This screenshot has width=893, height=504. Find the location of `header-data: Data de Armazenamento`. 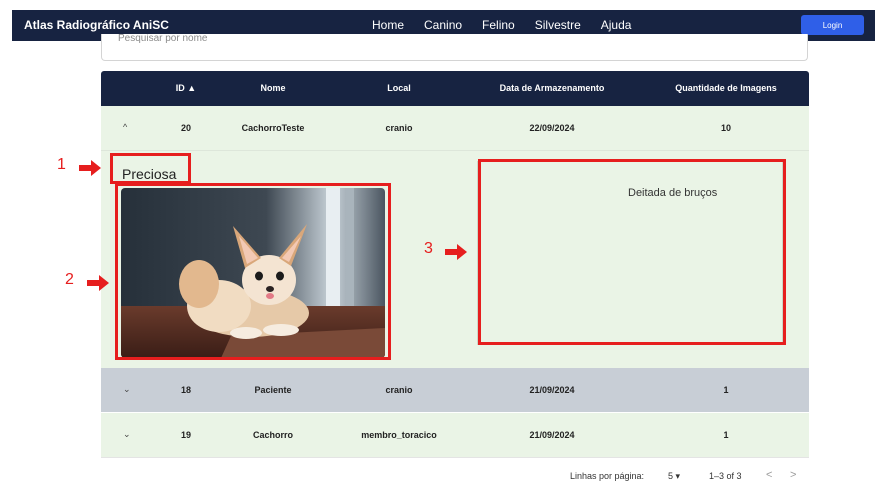

header-data: Data de Armazenamento is located at coordinates (552, 88).